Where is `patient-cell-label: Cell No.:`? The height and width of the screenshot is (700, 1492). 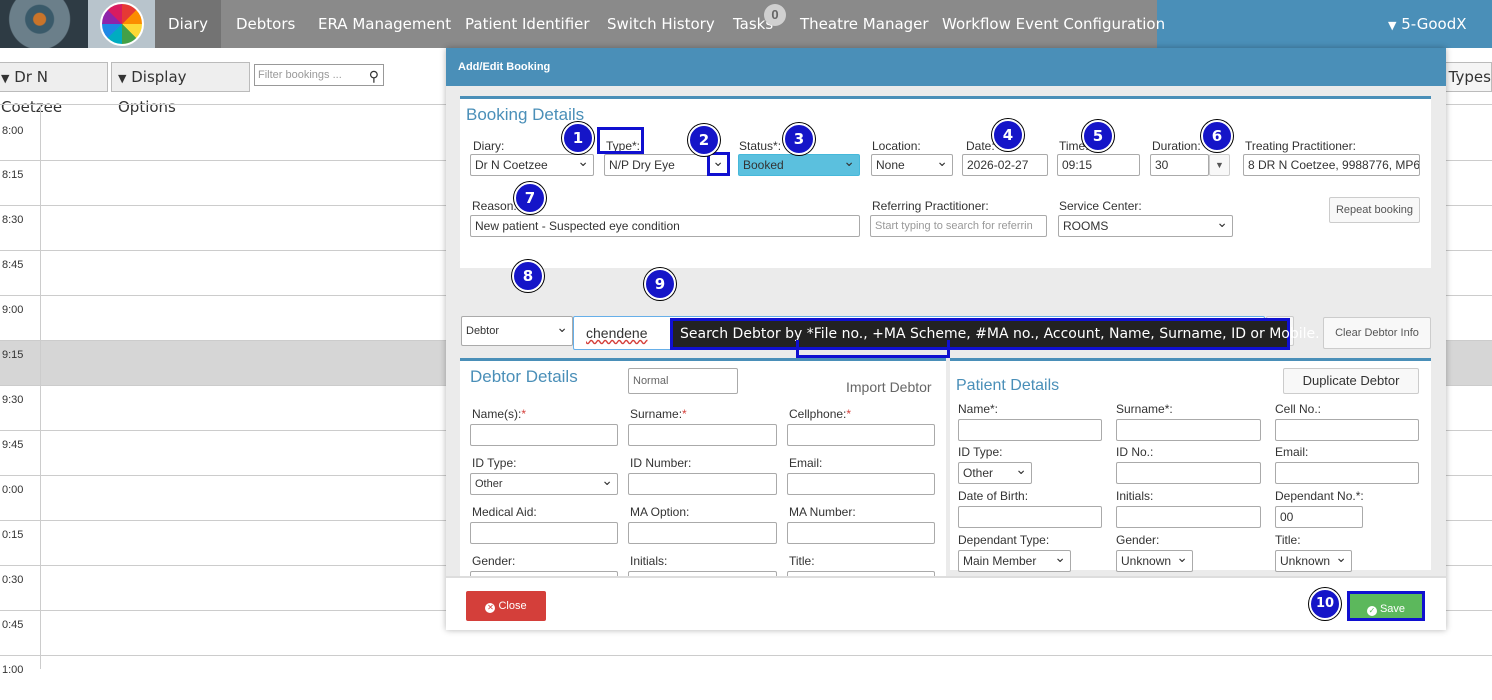
patient-cell-label: Cell No.: is located at coordinates (1298, 409).